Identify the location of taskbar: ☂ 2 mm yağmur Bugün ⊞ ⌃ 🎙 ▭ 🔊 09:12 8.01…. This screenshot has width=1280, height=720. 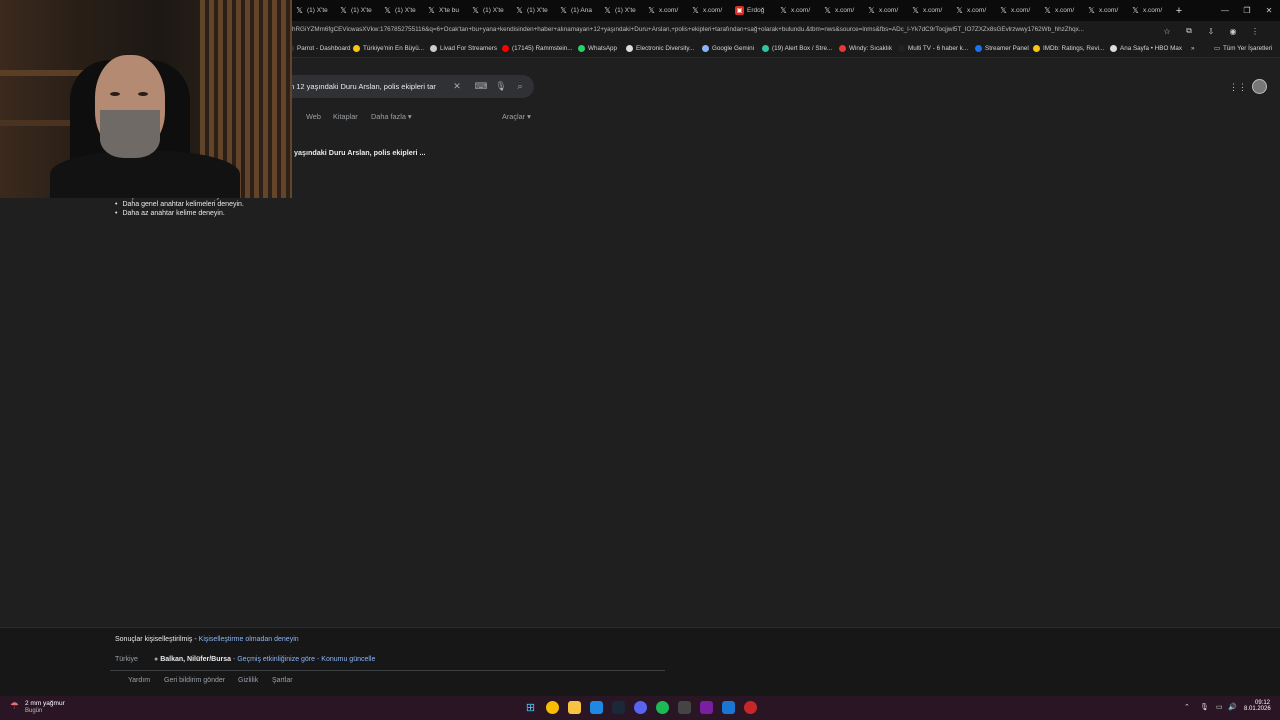
(640, 708).